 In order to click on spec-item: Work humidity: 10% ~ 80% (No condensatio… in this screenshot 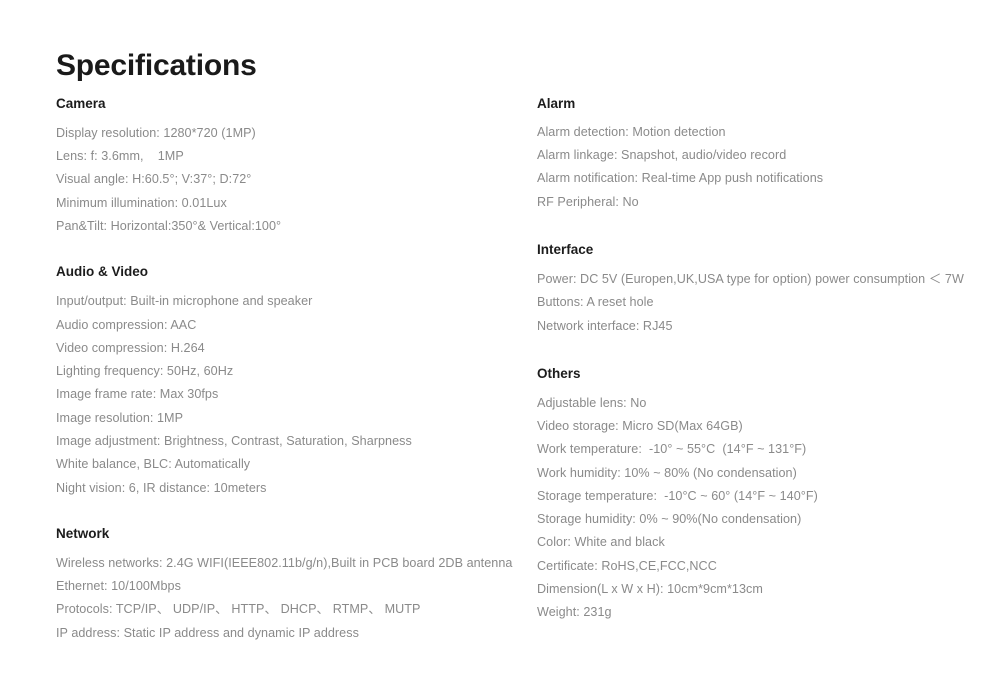, I will do `click(667, 472)`.